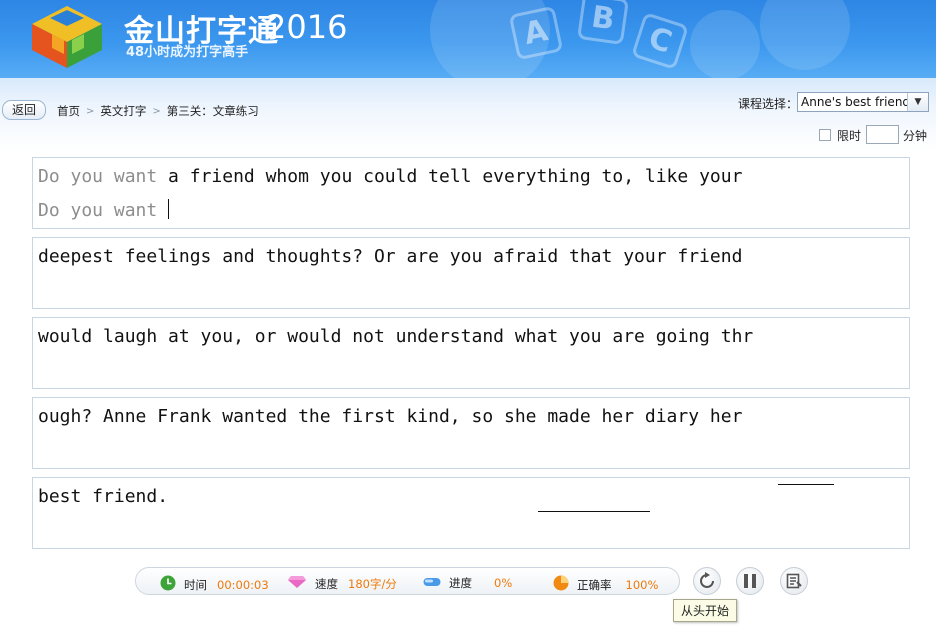 This screenshot has width=936, height=626. I want to click on course-select: Anne's best friend ▼, so click(863, 102).